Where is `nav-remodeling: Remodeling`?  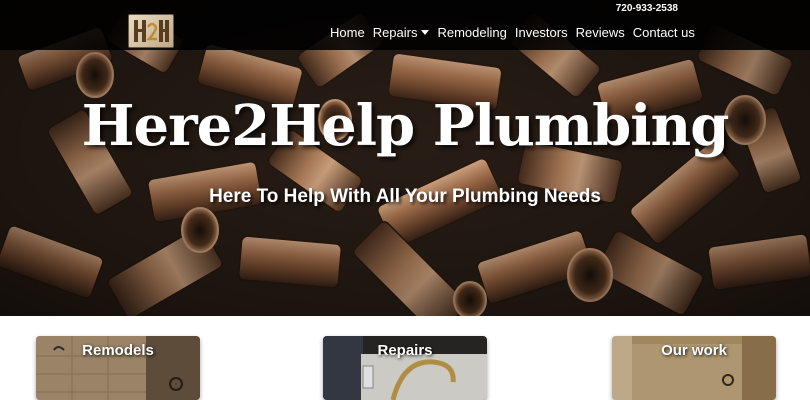 nav-remodeling: Remodeling is located at coordinates (471, 32).